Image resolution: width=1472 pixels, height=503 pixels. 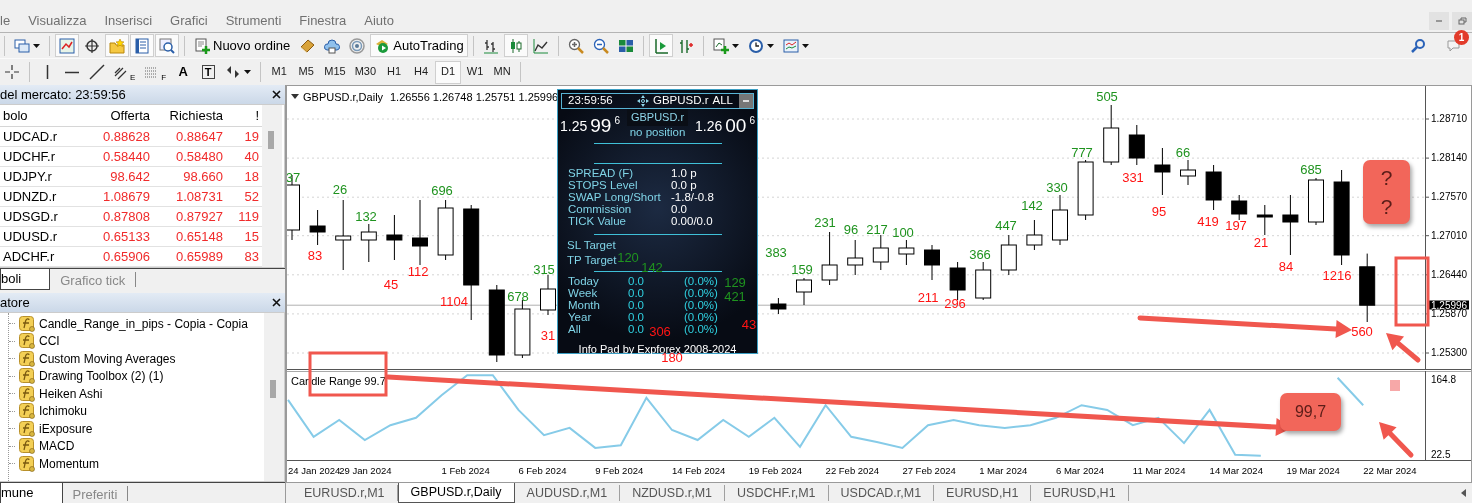 I want to click on timeframe-button: M1, so click(x=279, y=72).